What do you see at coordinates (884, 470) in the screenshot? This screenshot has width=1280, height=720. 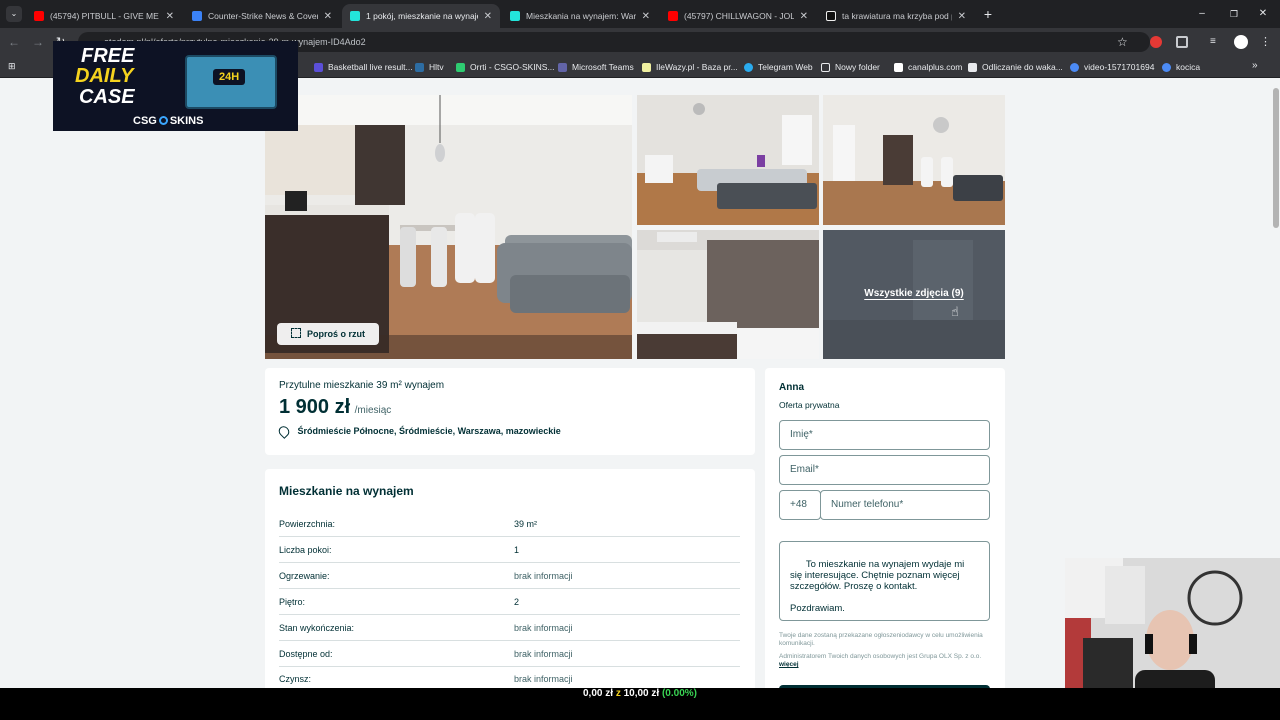 I see `email-field: Email*` at bounding box center [884, 470].